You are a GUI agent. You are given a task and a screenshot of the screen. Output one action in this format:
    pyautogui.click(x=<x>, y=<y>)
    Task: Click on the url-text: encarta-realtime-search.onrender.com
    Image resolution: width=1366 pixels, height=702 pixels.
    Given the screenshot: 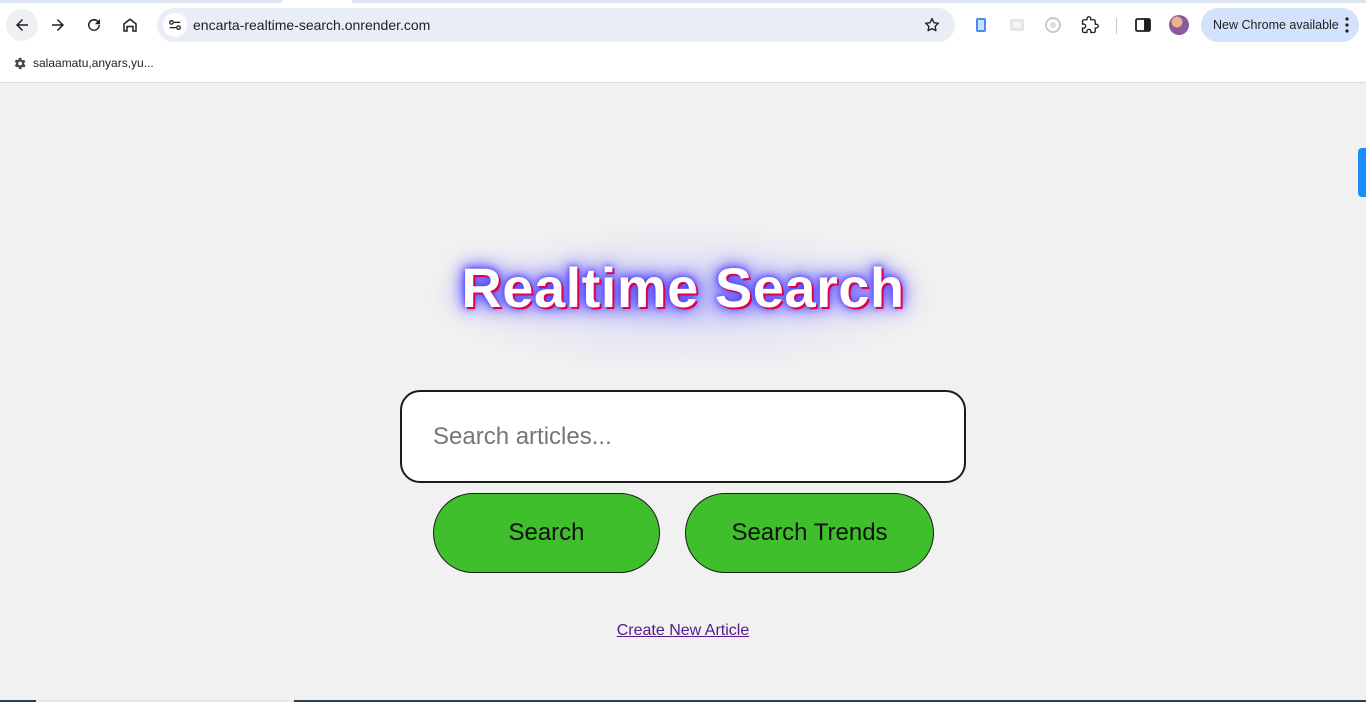 What is the action you would take?
    pyautogui.click(x=311, y=25)
    